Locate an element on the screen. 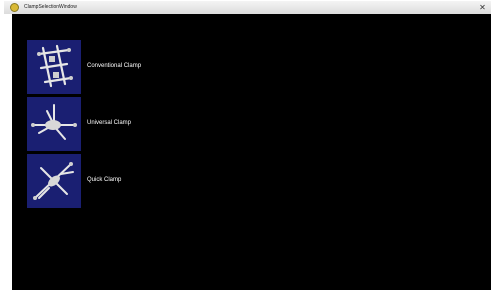  universal-clamp-icon is located at coordinates (54, 124).